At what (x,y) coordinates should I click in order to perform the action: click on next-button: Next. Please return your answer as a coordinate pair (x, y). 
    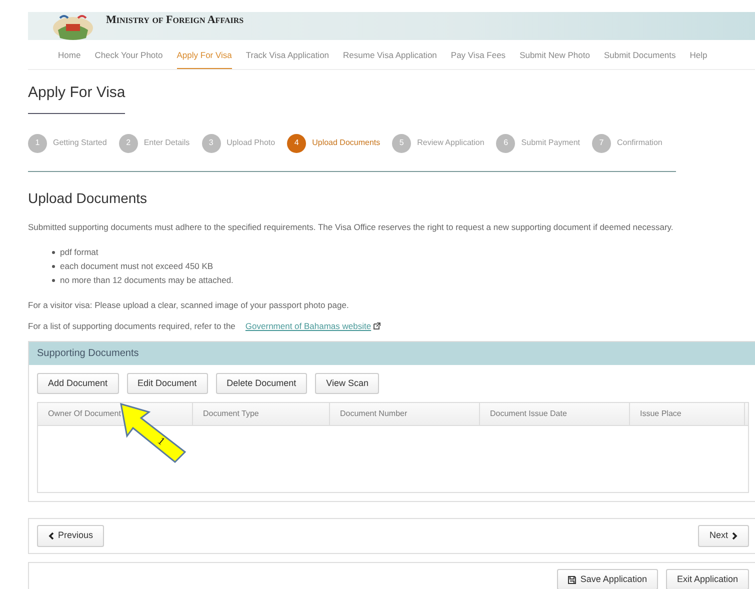
    Looking at the image, I should click on (723, 536).